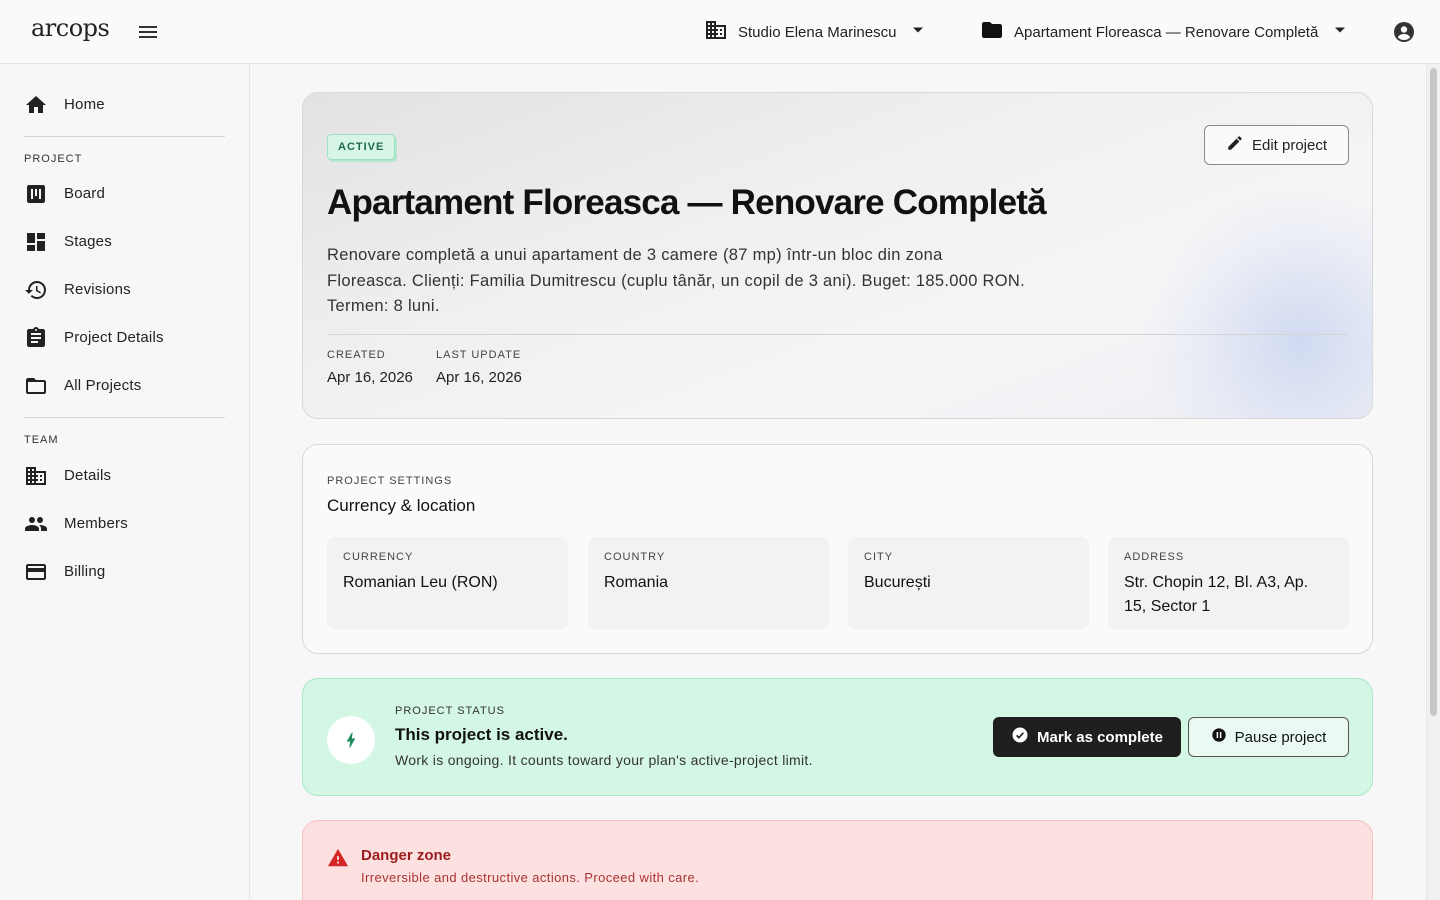 This screenshot has width=1440, height=900. Describe the element at coordinates (897, 582) in the screenshot. I see `tile-value: București` at that location.